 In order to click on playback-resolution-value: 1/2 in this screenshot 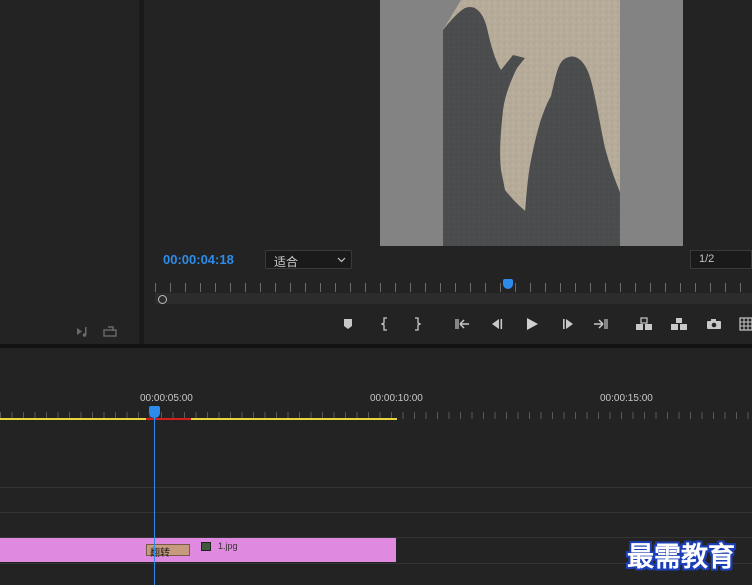, I will do `click(707, 259)`.